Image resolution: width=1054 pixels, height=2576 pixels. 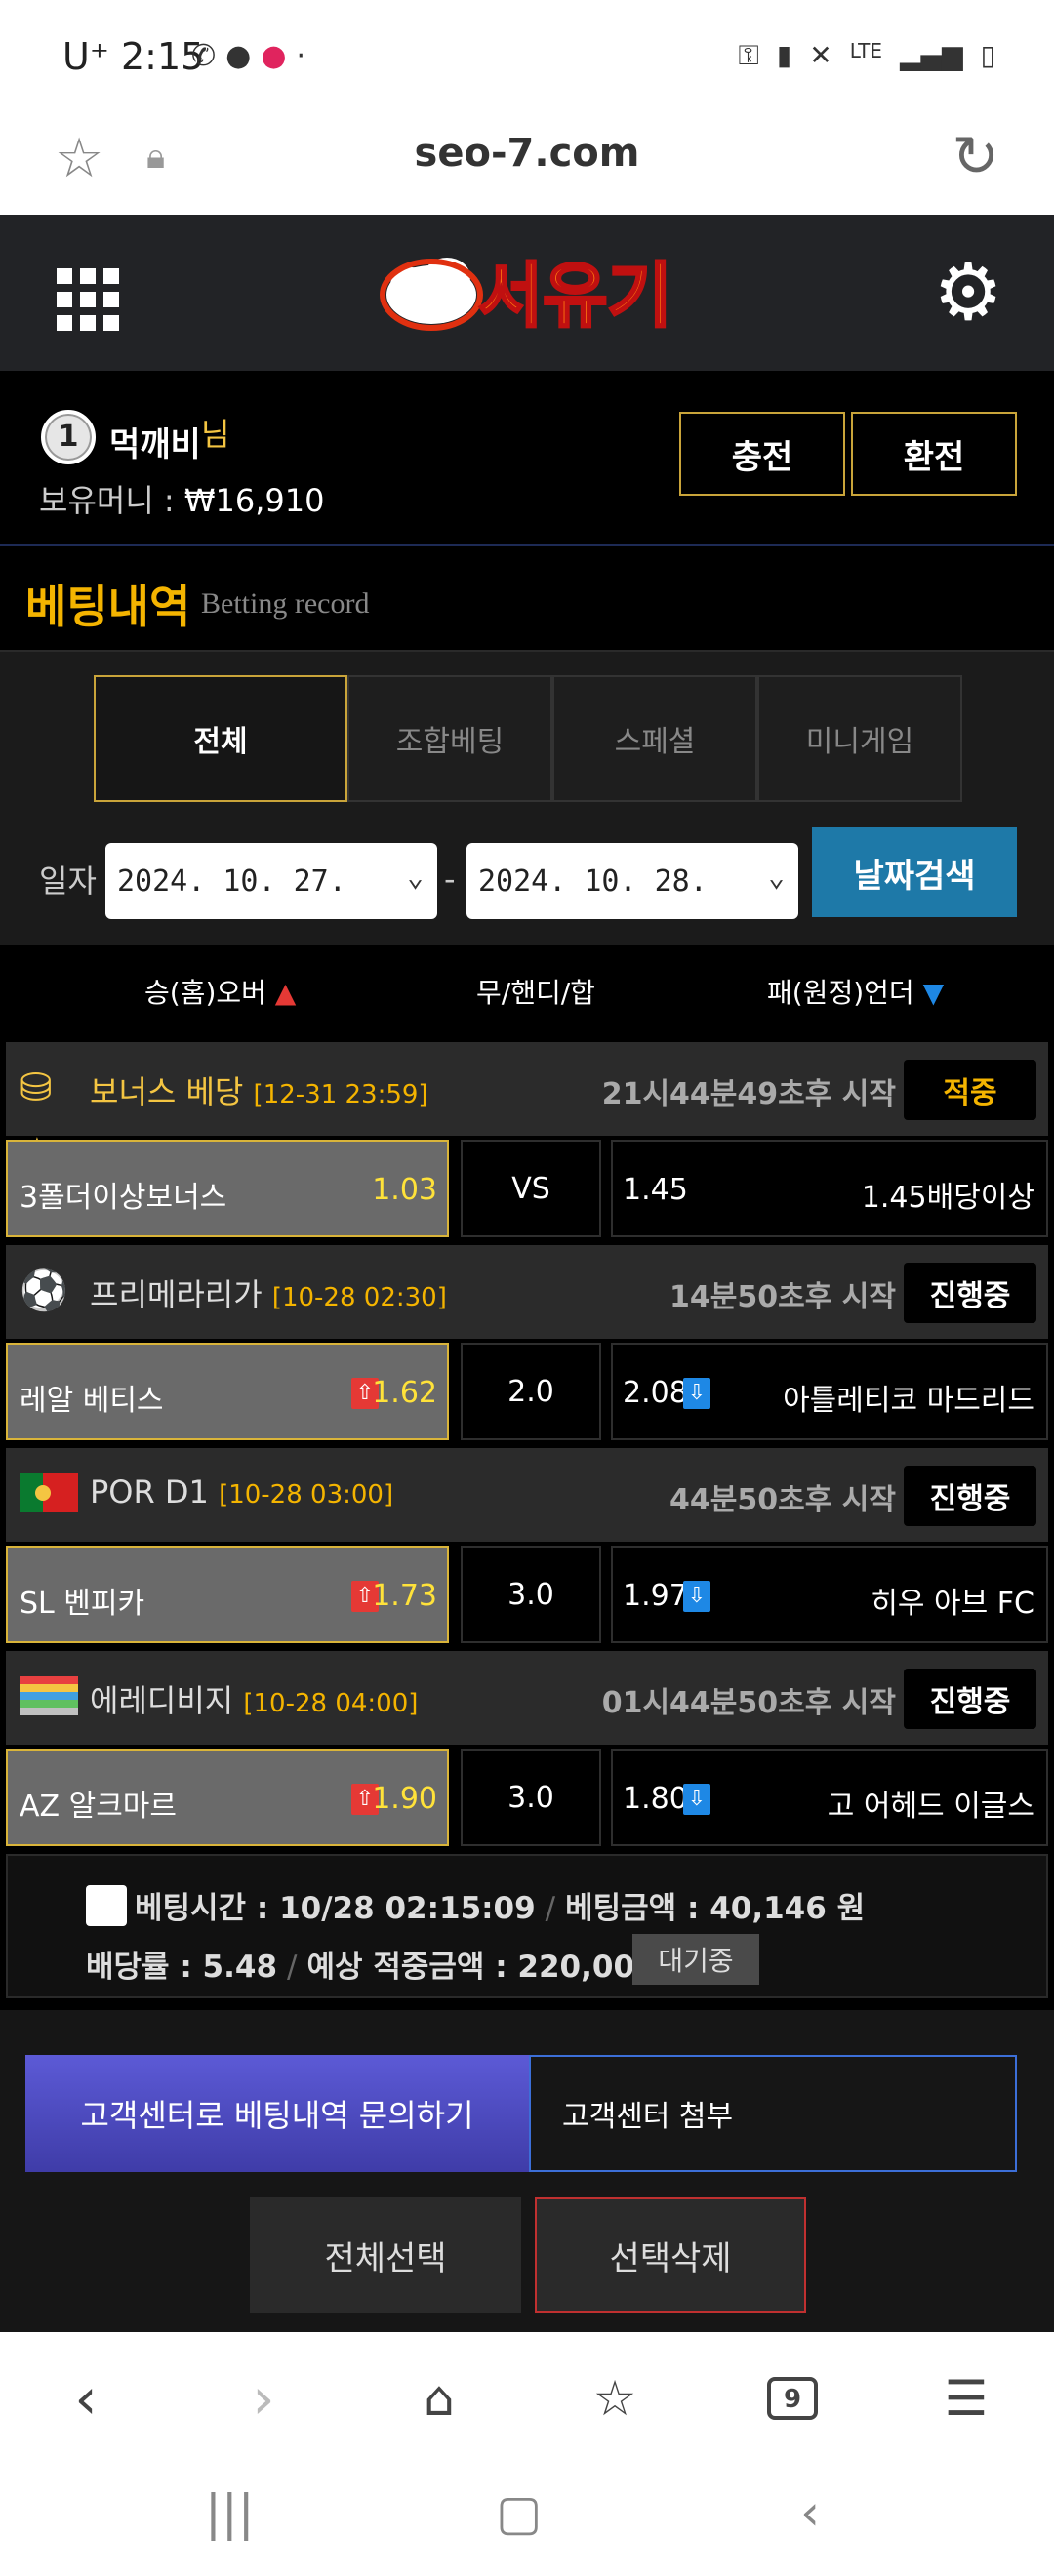 I want to click on date-dash: -, so click(x=450, y=879).